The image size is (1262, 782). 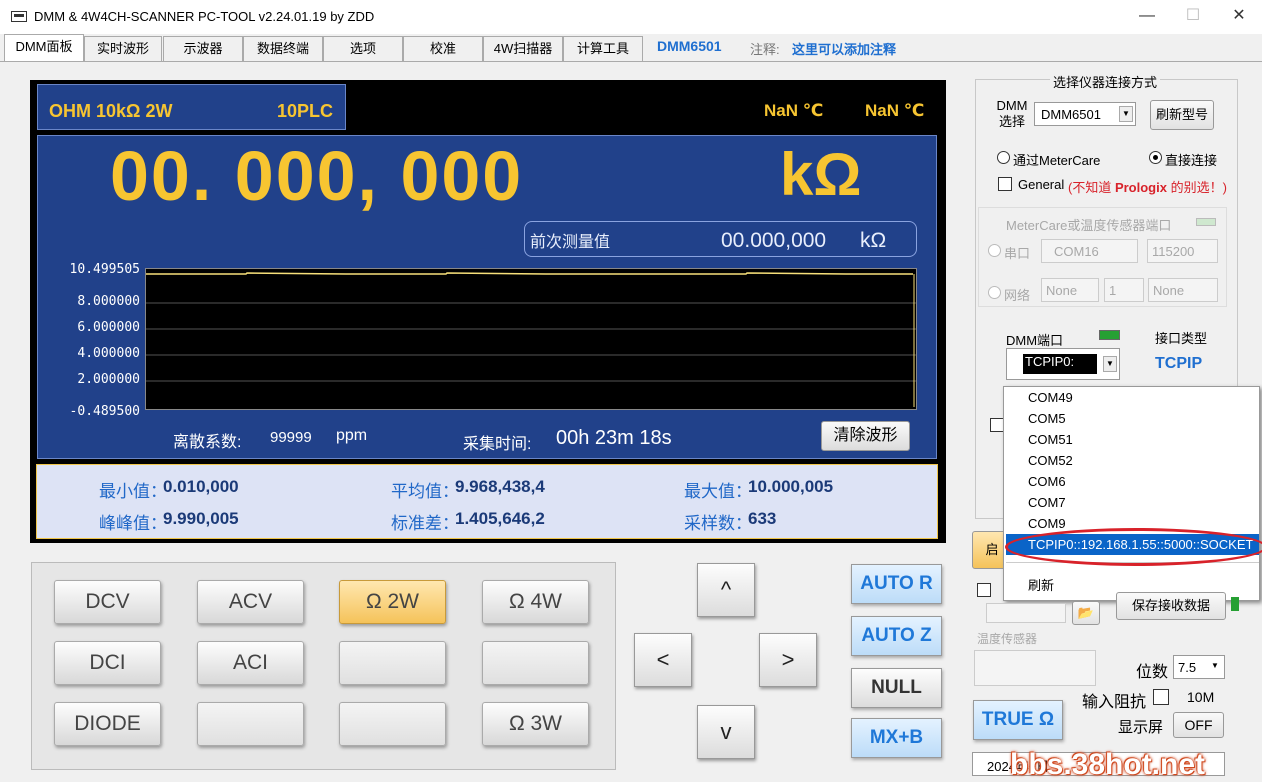 What do you see at coordinates (1018, 720) in the screenshot?
I see `true-ohm-button: TRUE Ω` at bounding box center [1018, 720].